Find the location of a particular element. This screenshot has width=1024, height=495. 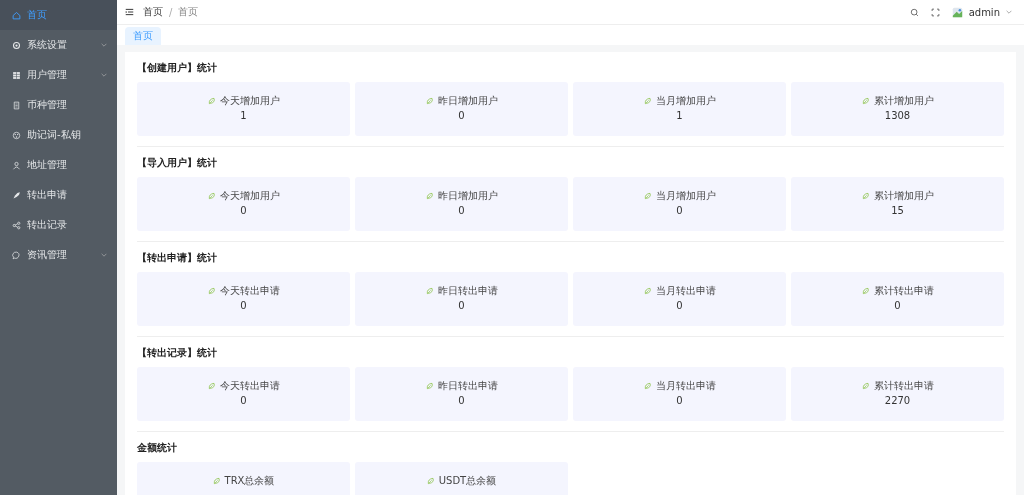

sidebar-item: 系统设置 is located at coordinates (58, 45).